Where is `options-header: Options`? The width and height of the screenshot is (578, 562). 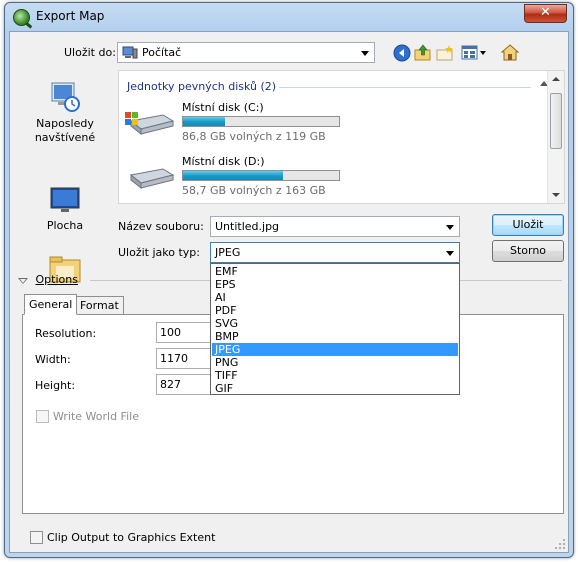
options-header: Options is located at coordinates (48, 279).